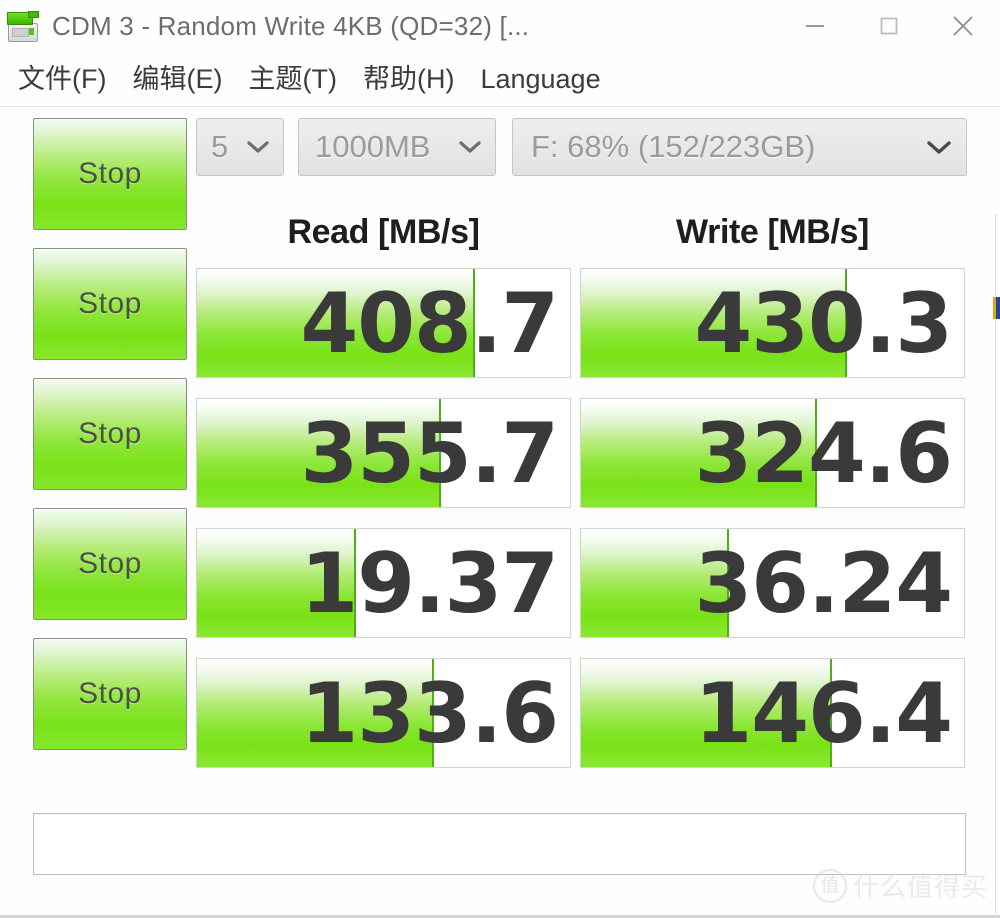  Describe the element at coordinates (240, 147) in the screenshot. I see `run-count-select: 5` at that location.